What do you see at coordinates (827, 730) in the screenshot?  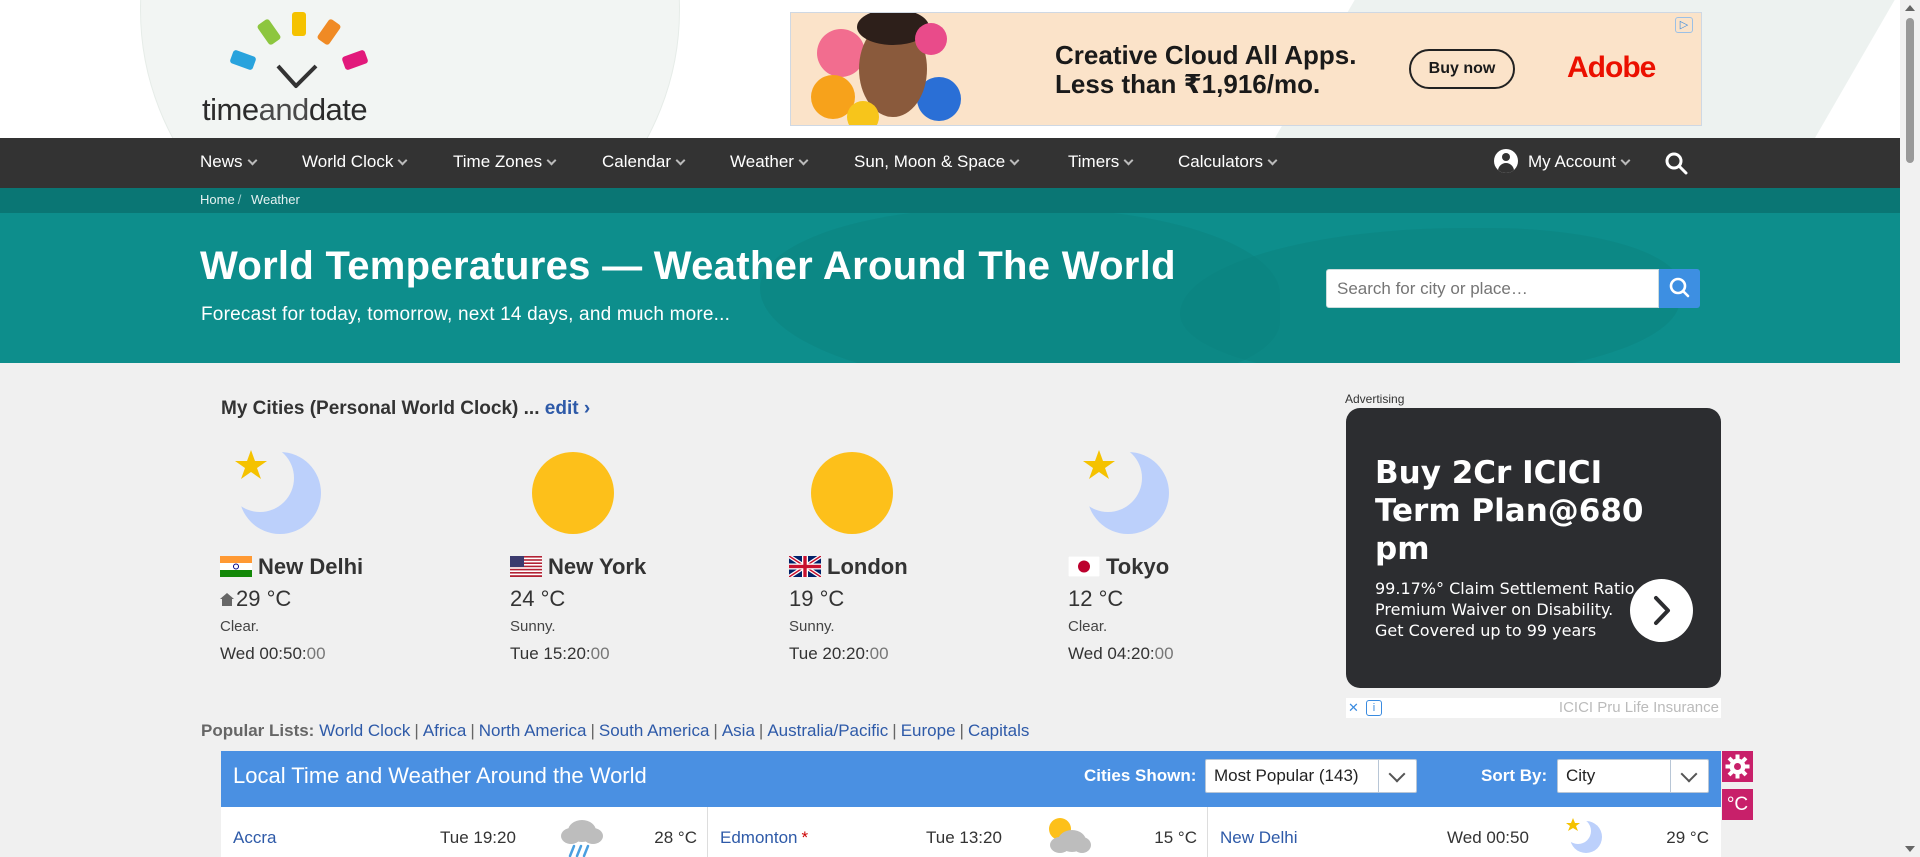 I see `popular-link-australia-pacific: Australia/Pacific` at bounding box center [827, 730].